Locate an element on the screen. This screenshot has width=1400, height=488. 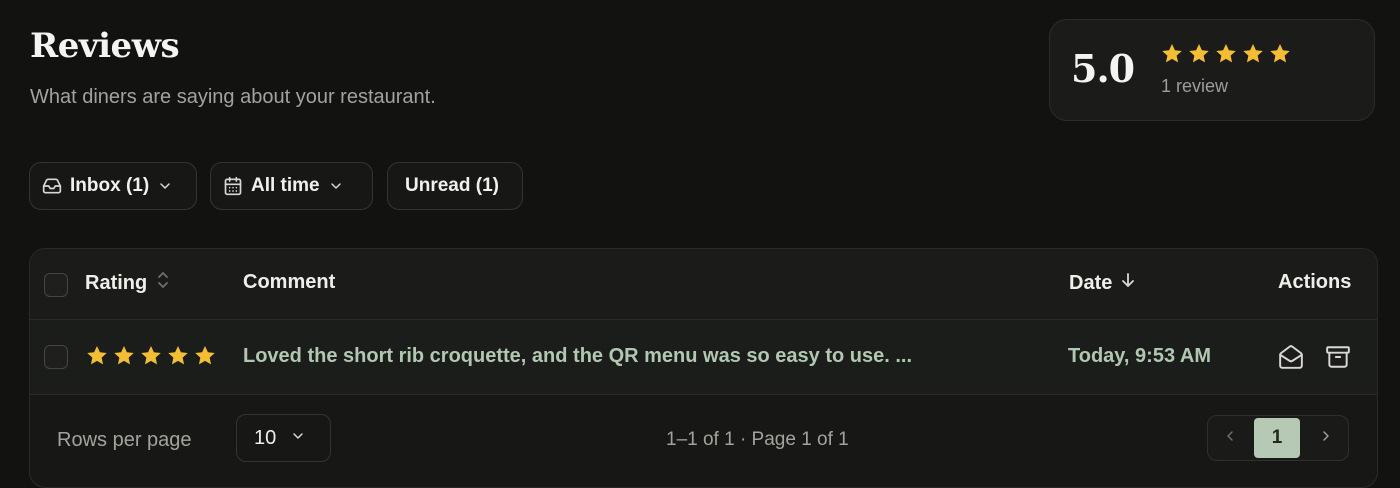
summary-stars is located at coordinates (1226, 54).